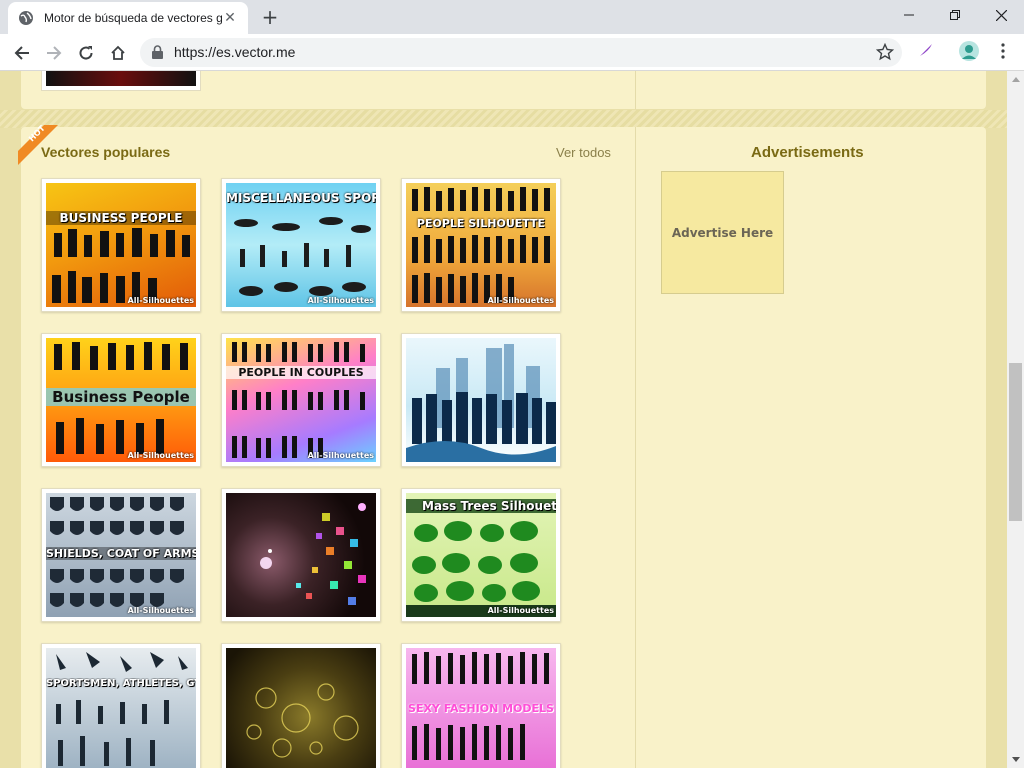 The height and width of the screenshot is (768, 1024). What do you see at coordinates (121, 81) in the screenshot?
I see `thumbnail-partial` at bounding box center [121, 81].